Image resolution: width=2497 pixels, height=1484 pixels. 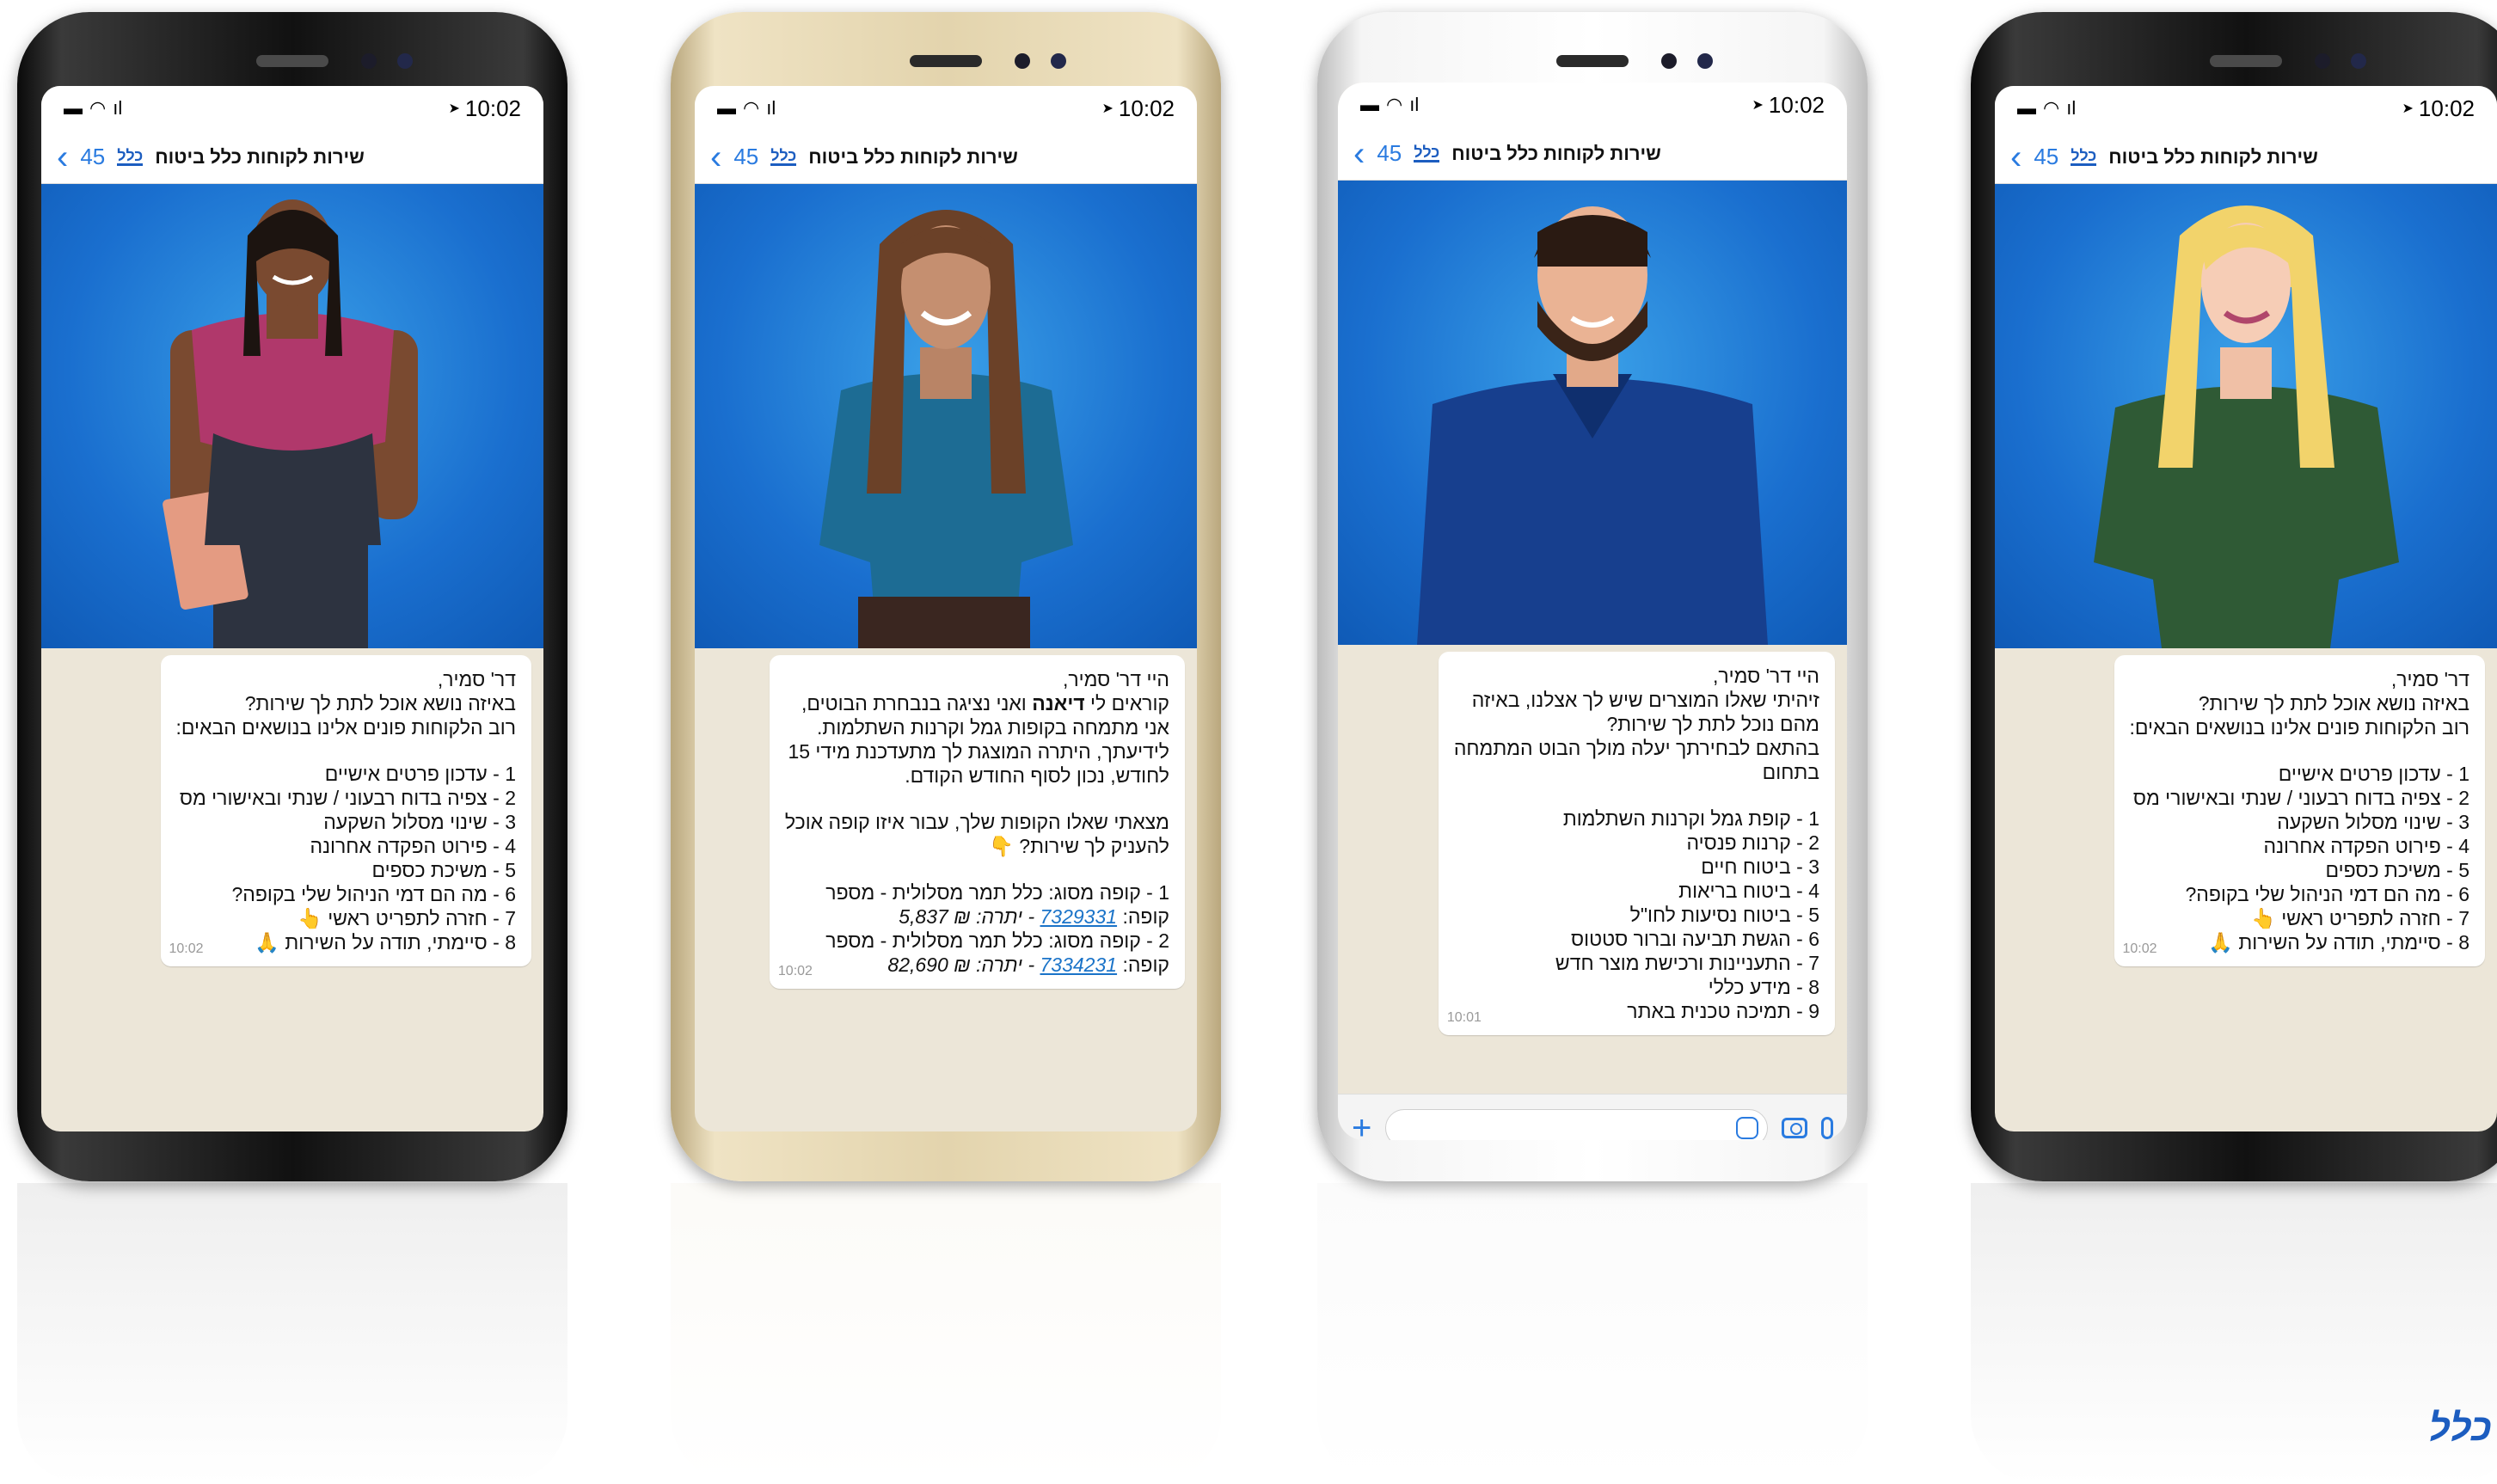 What do you see at coordinates (1143, 965) in the screenshot?
I see `message-text: קופה:` at bounding box center [1143, 965].